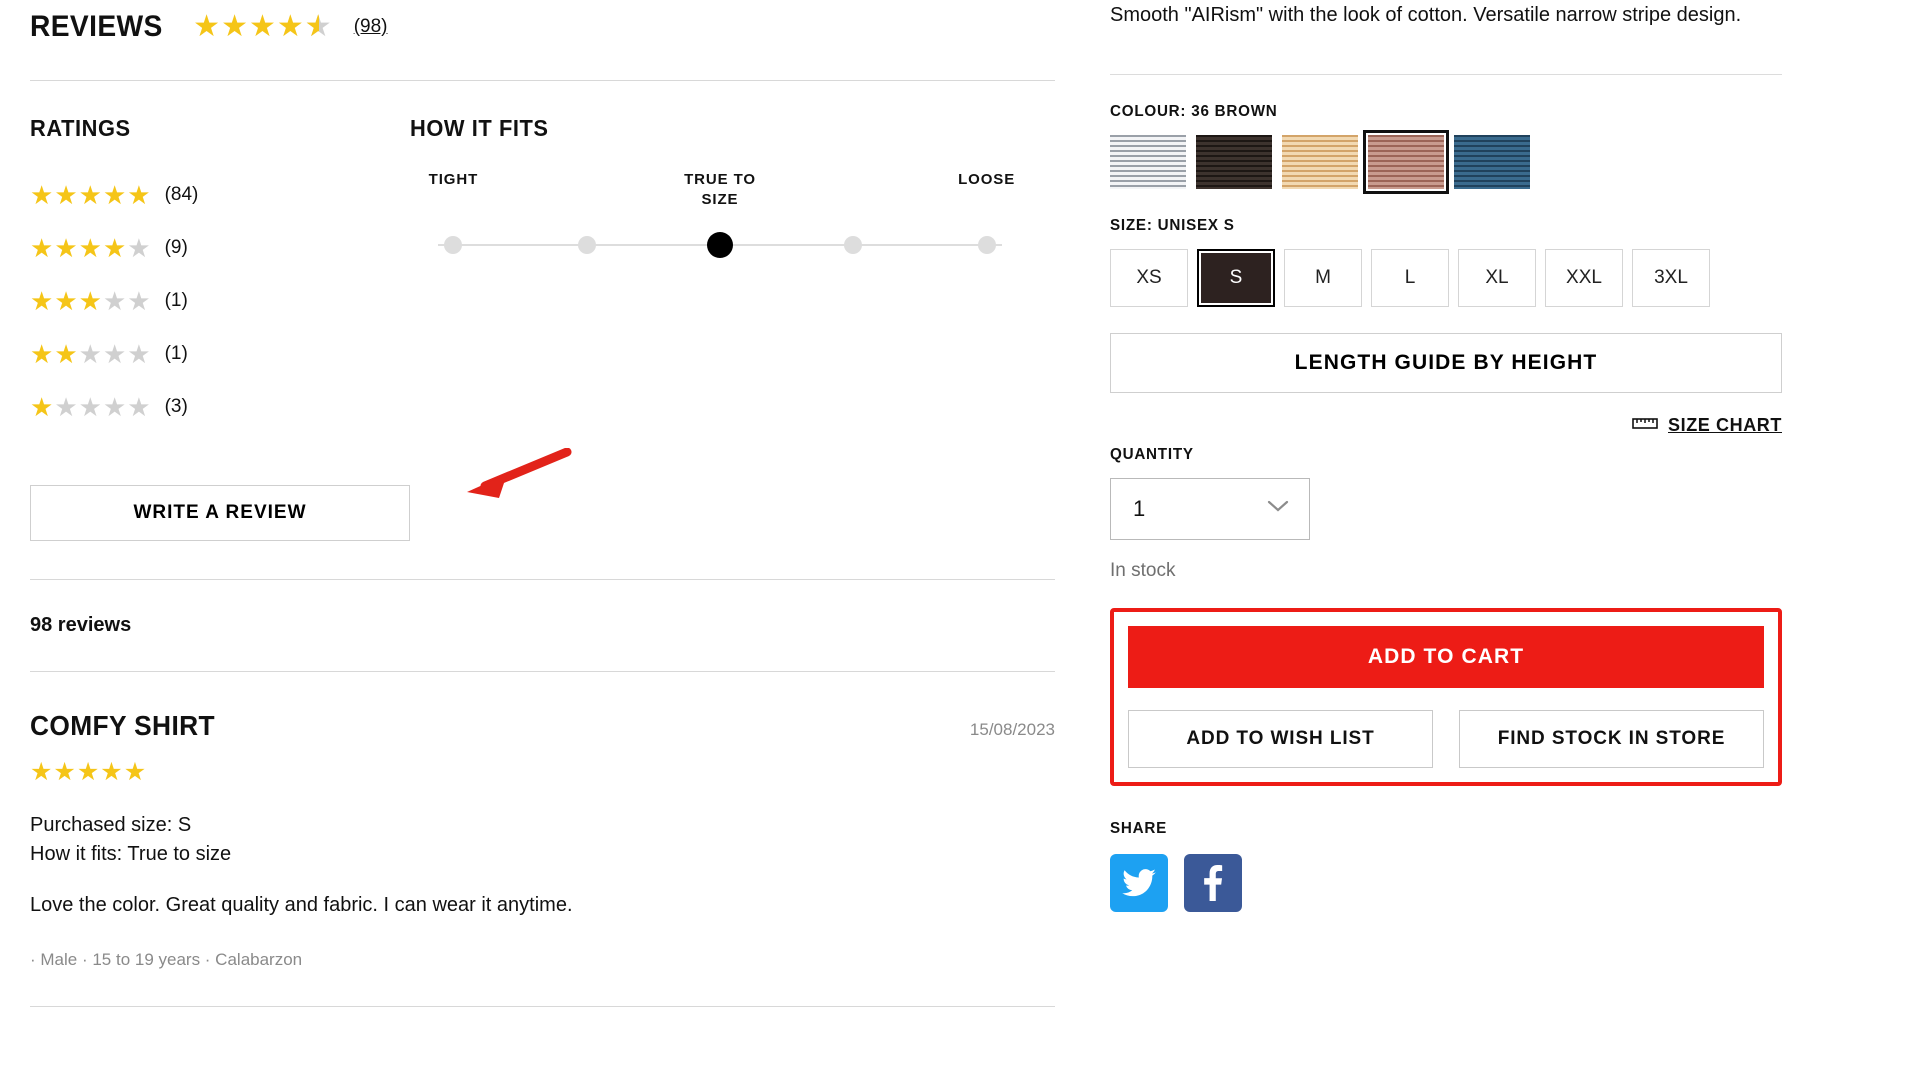  What do you see at coordinates (90, 406) in the screenshot?
I see `rating-stars-1: ★ ★ ★ ★ ★` at bounding box center [90, 406].